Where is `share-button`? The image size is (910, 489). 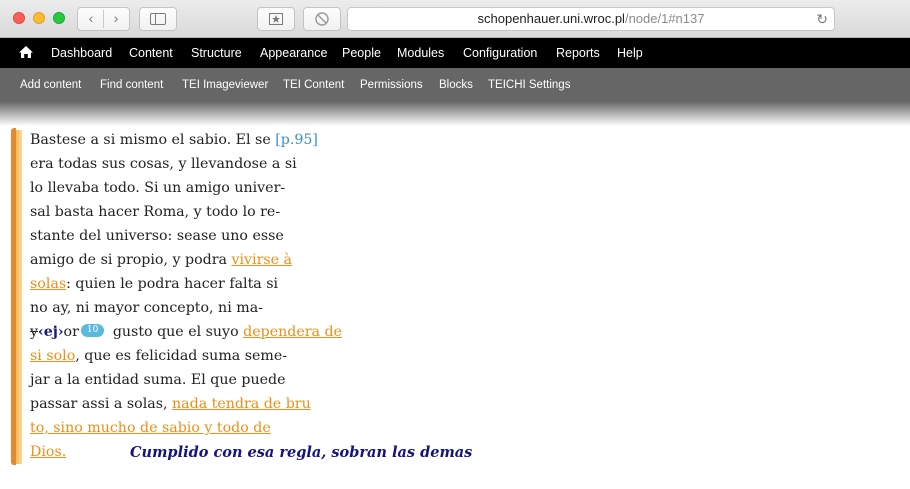 share-button is located at coordinates (276, 19).